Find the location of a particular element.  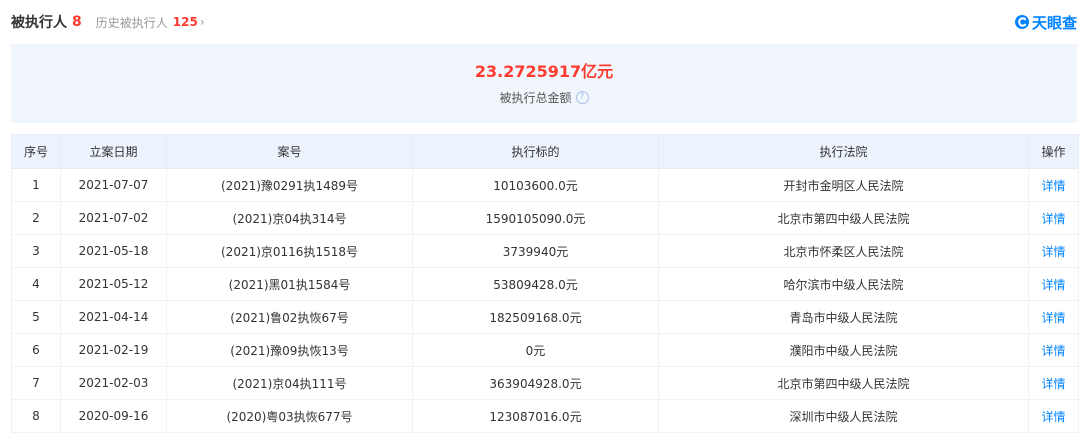

cell-case-no: (2020)粤03执恢677号 is located at coordinates (289, 416).